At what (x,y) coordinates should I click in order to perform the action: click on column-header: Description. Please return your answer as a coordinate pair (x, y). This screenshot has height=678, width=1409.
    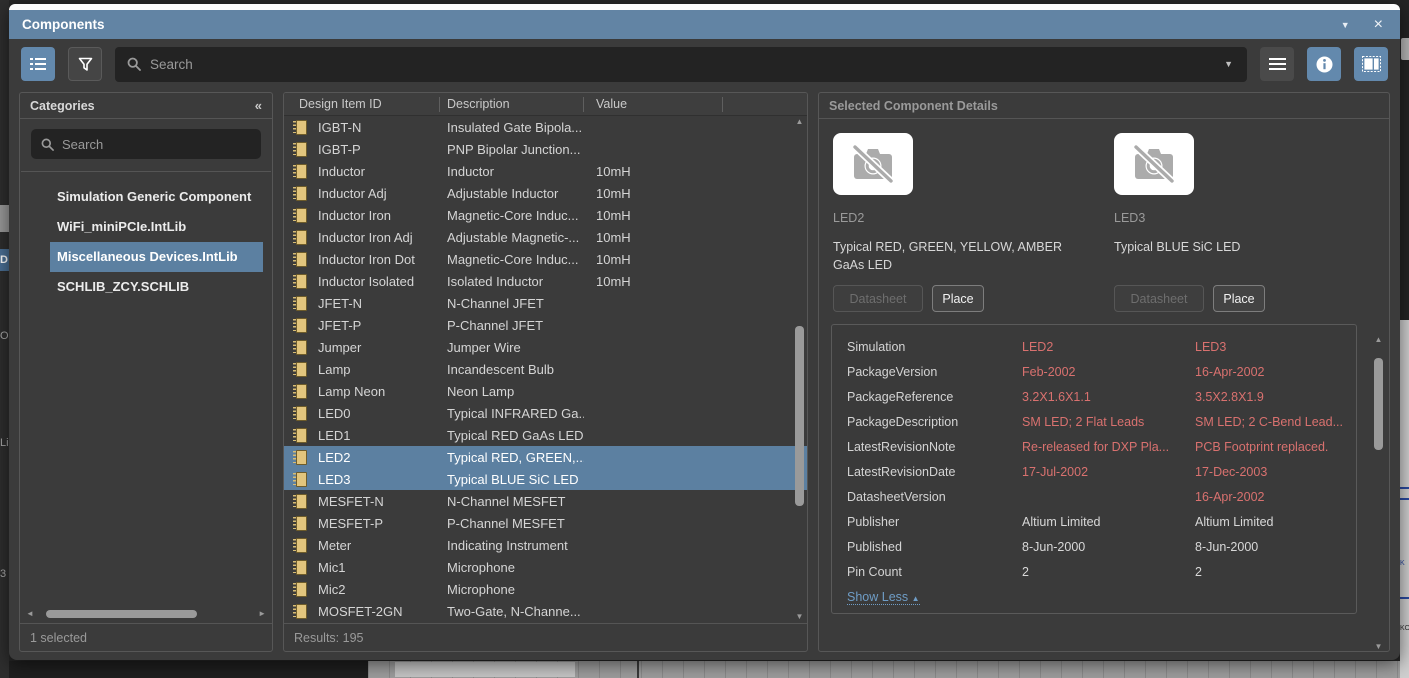
    Looking at the image, I should click on (512, 104).